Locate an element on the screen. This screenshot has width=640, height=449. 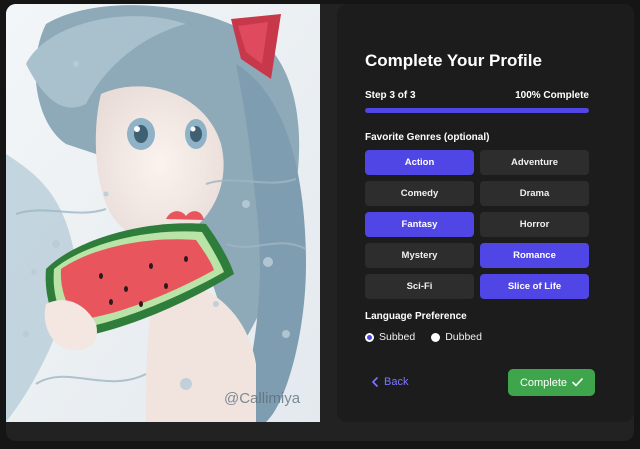
language-option-dubbed: Dubbed is located at coordinates (456, 337).